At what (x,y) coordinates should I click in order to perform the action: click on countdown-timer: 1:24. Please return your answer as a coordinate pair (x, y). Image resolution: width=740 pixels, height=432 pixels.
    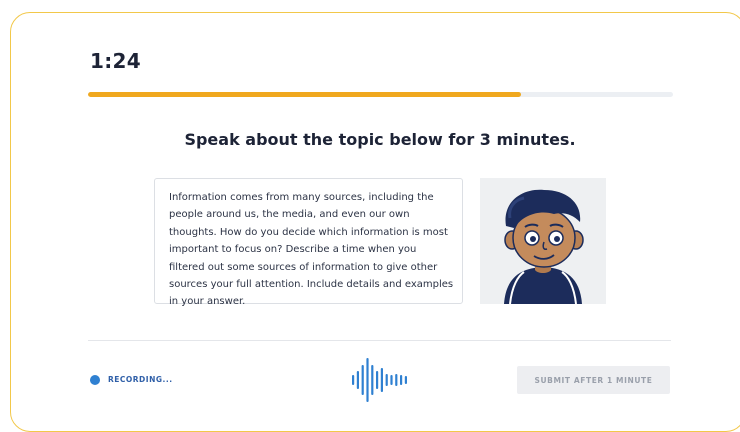
    Looking at the image, I should click on (115, 61).